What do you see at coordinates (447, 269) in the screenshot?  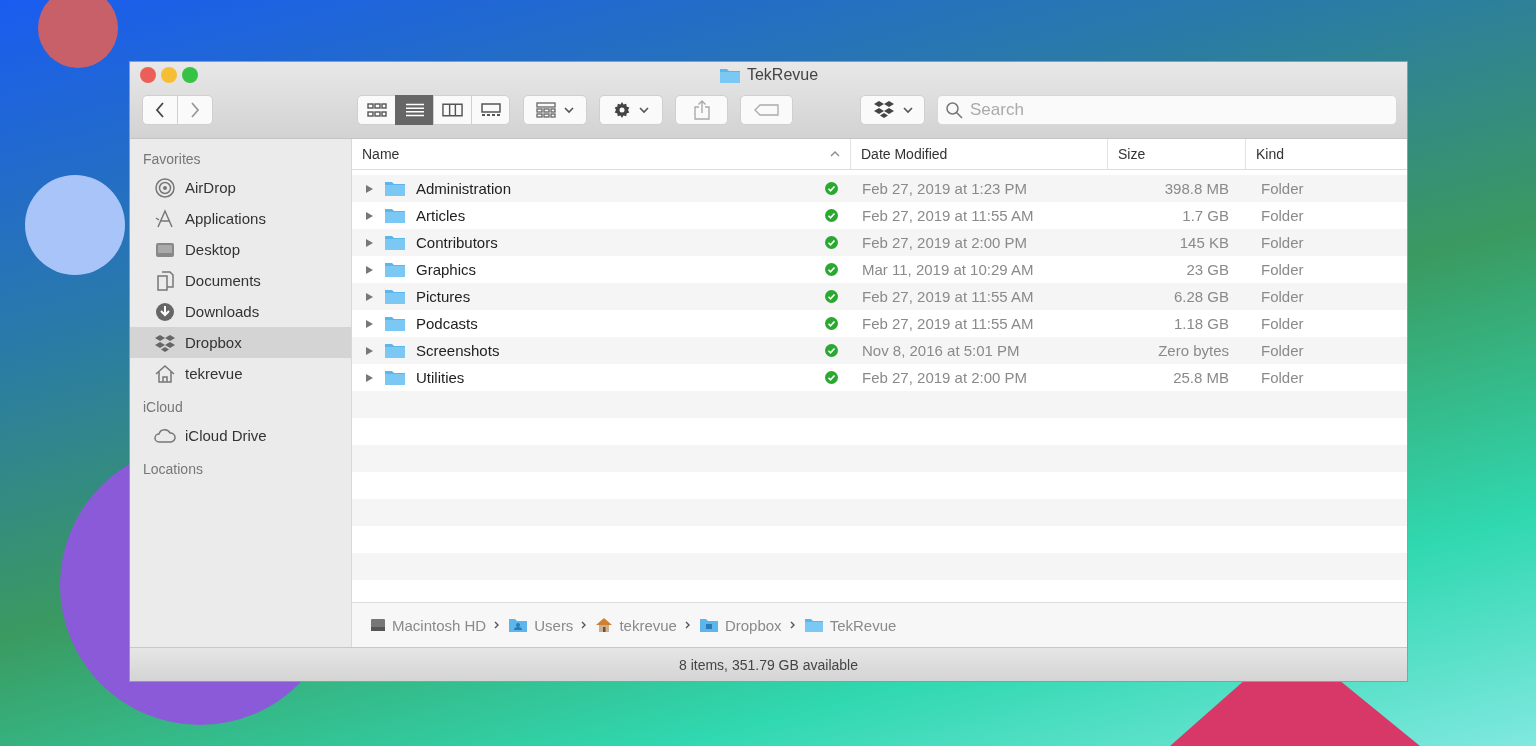 I see `file-name: Graphics` at bounding box center [447, 269].